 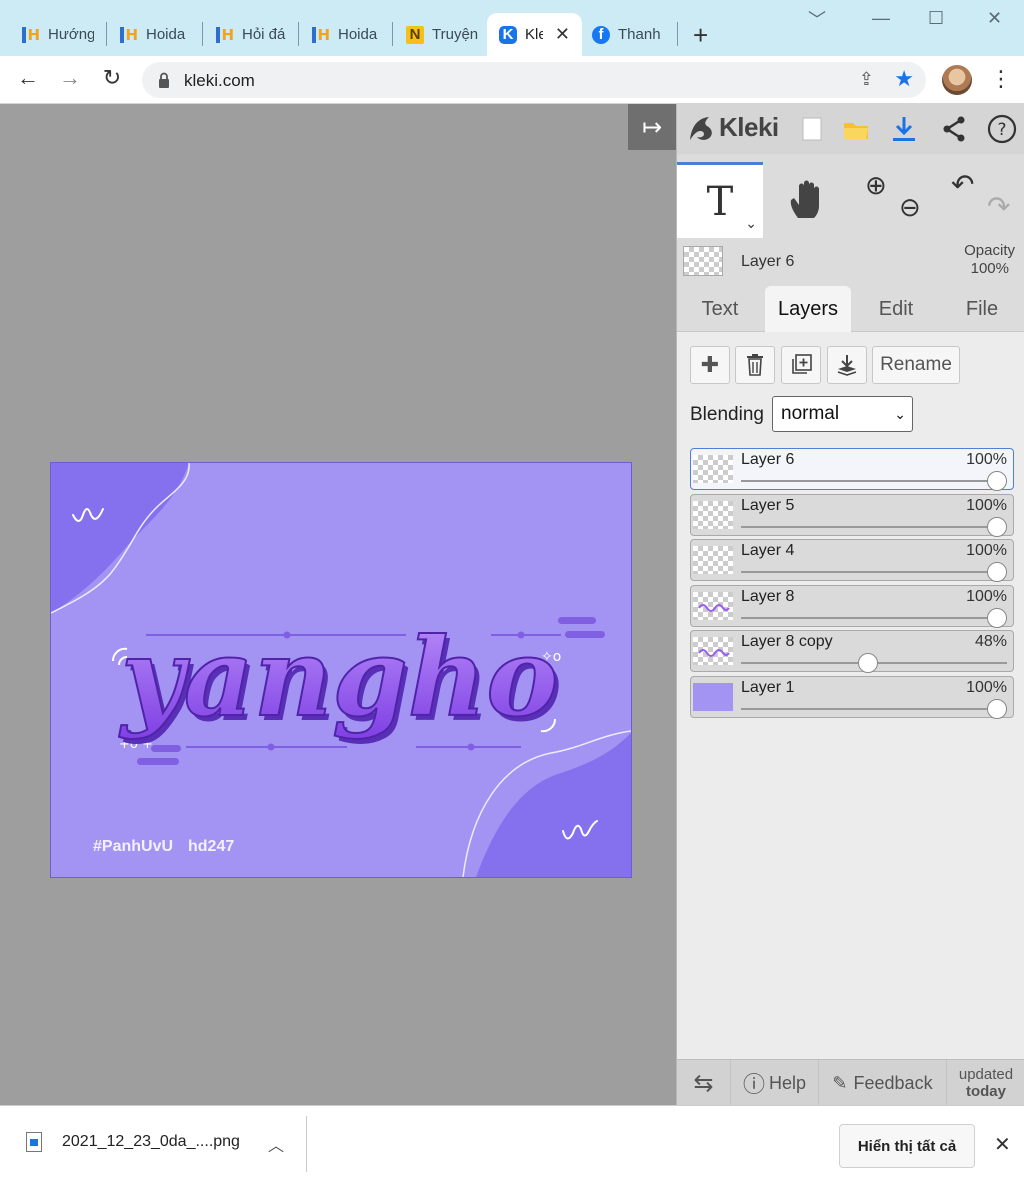 I want to click on feedback-button: ✎ Feedback, so click(x=883, y=1083).